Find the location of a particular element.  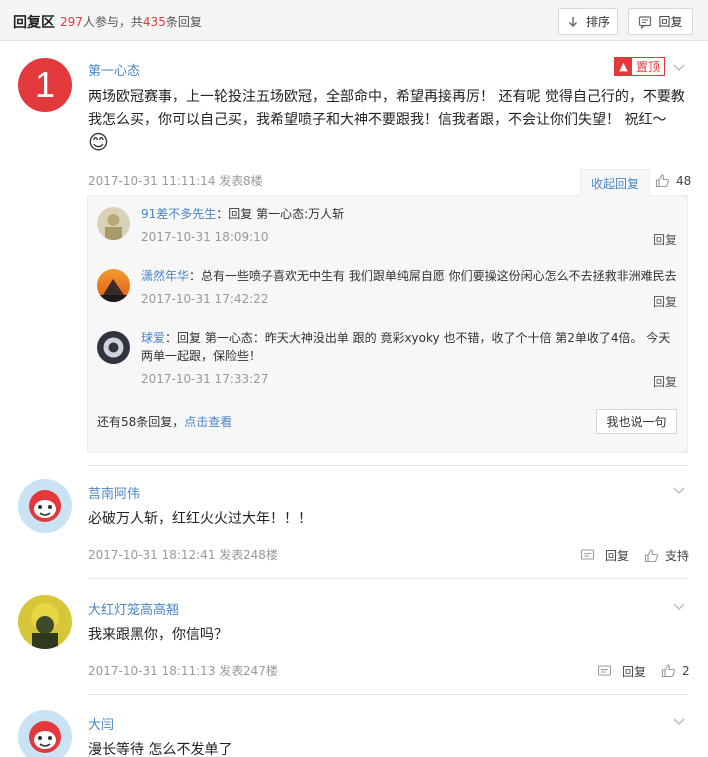

like-count: 48 is located at coordinates (684, 180).